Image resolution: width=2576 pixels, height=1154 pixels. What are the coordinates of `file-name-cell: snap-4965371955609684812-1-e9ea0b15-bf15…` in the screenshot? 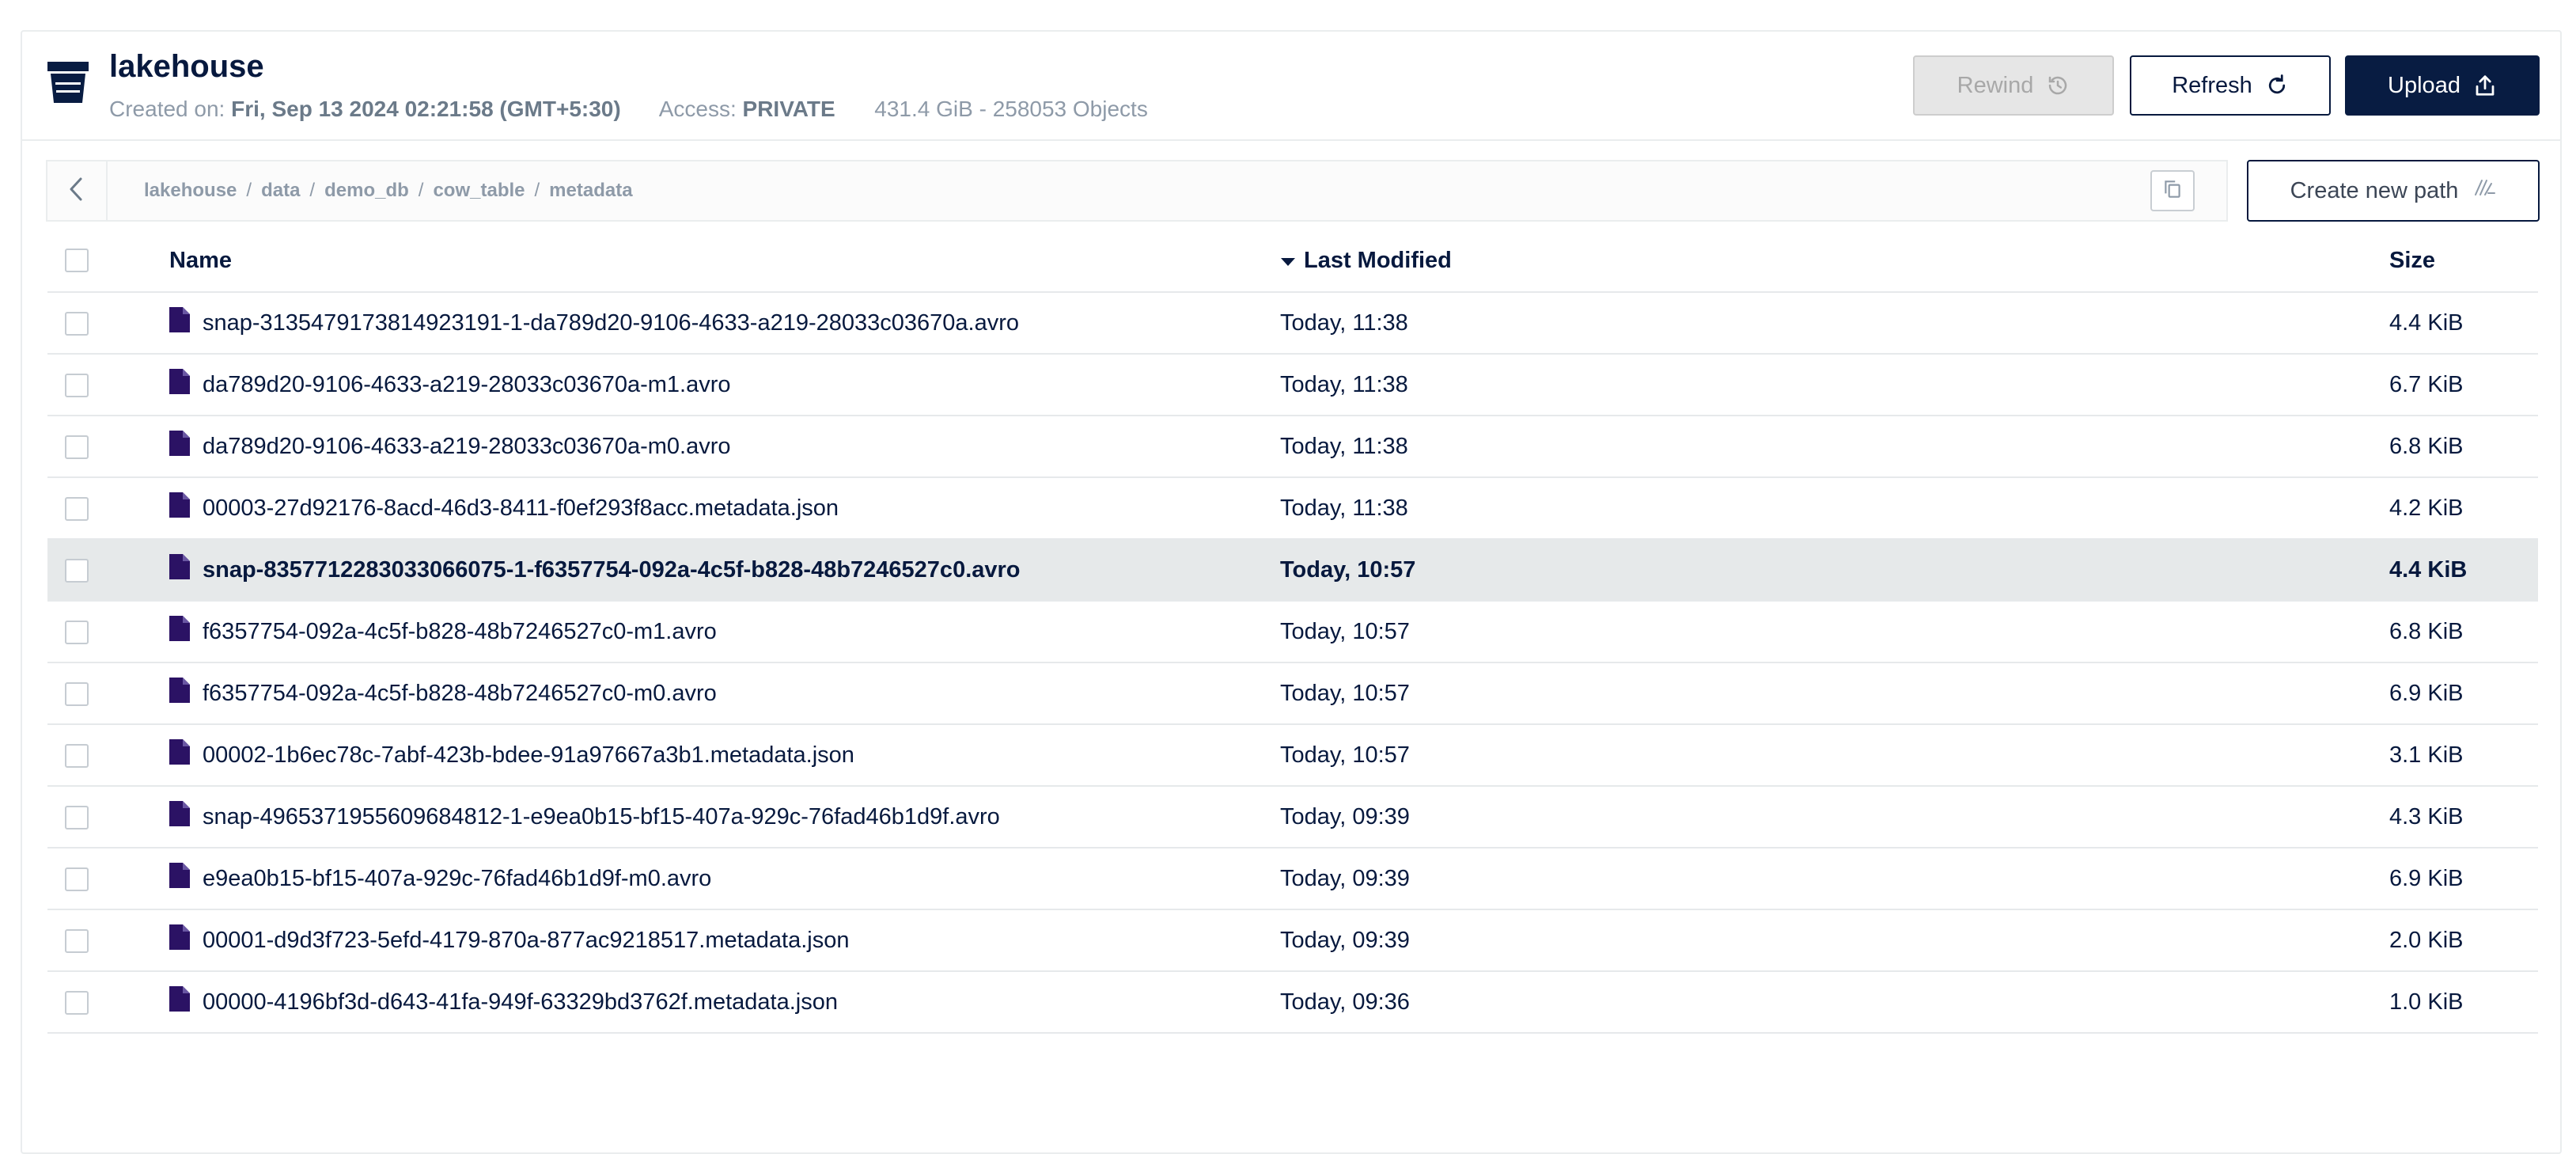 It's located at (584, 817).